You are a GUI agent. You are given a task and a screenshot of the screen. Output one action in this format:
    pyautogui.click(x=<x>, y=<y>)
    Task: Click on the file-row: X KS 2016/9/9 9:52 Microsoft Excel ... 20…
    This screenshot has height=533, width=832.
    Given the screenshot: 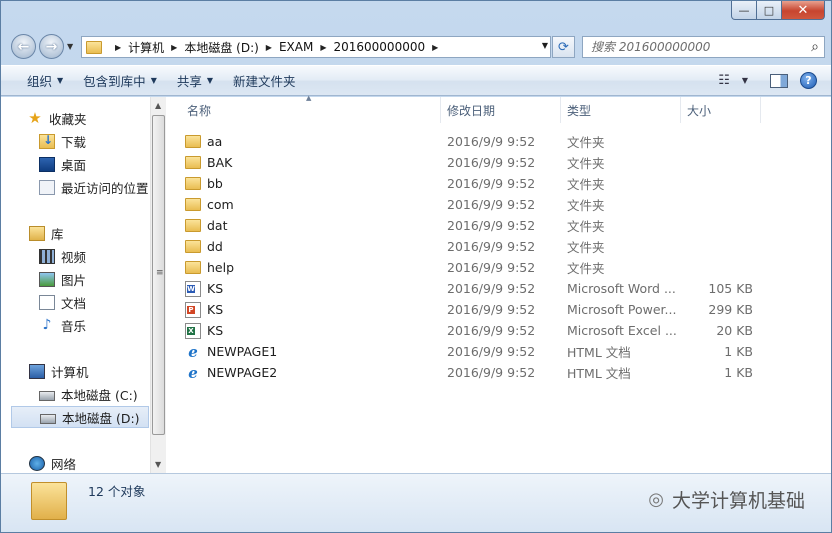 What is the action you would take?
    pyautogui.click(x=471, y=330)
    